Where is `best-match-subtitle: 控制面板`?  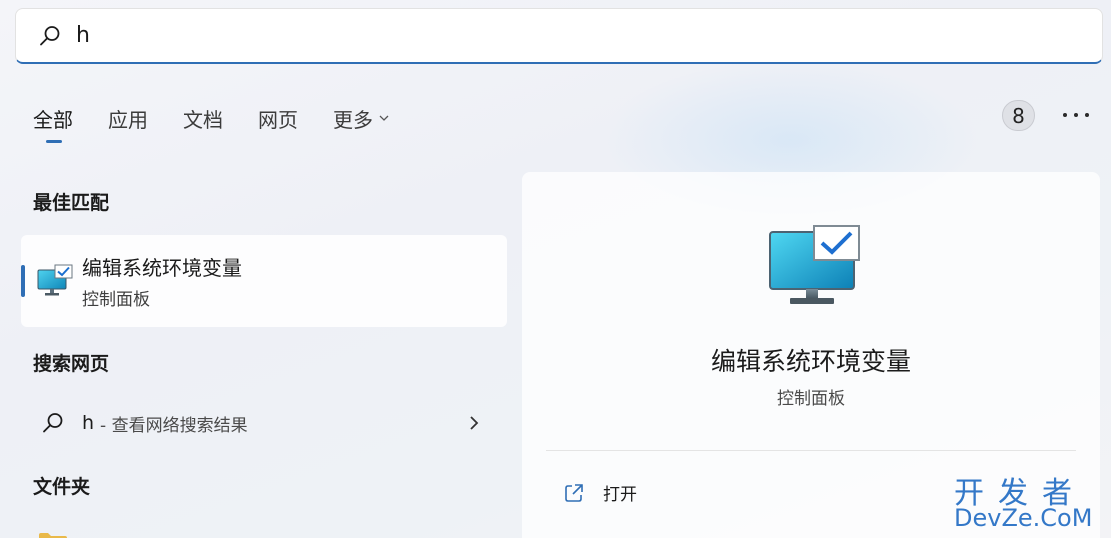
best-match-subtitle: 控制面板 is located at coordinates (116, 300).